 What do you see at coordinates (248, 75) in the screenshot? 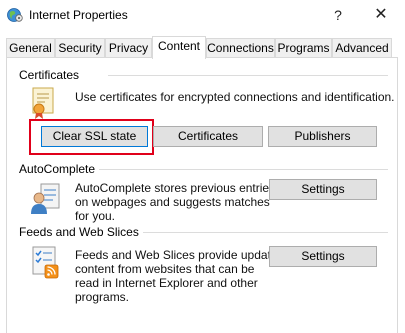
I see `certificates-divider` at bounding box center [248, 75].